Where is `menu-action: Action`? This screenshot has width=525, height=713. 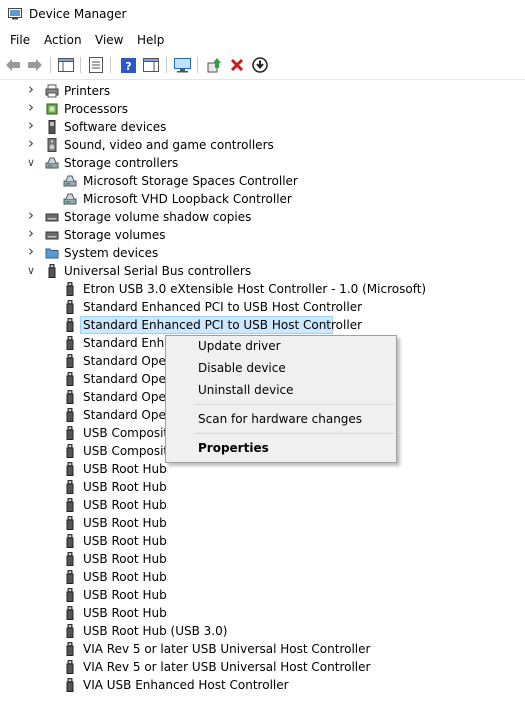
menu-action: Action is located at coordinates (63, 40).